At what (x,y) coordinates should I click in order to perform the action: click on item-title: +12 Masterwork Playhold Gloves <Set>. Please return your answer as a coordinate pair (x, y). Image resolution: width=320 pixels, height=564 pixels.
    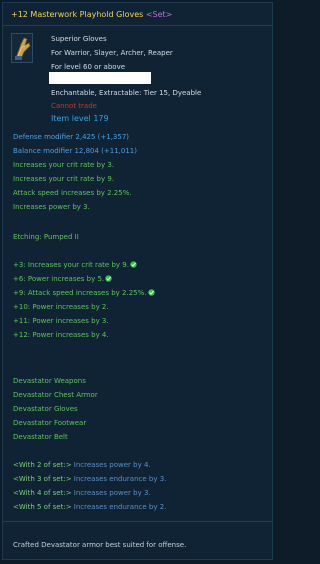
    Looking at the image, I should click on (91, 15).